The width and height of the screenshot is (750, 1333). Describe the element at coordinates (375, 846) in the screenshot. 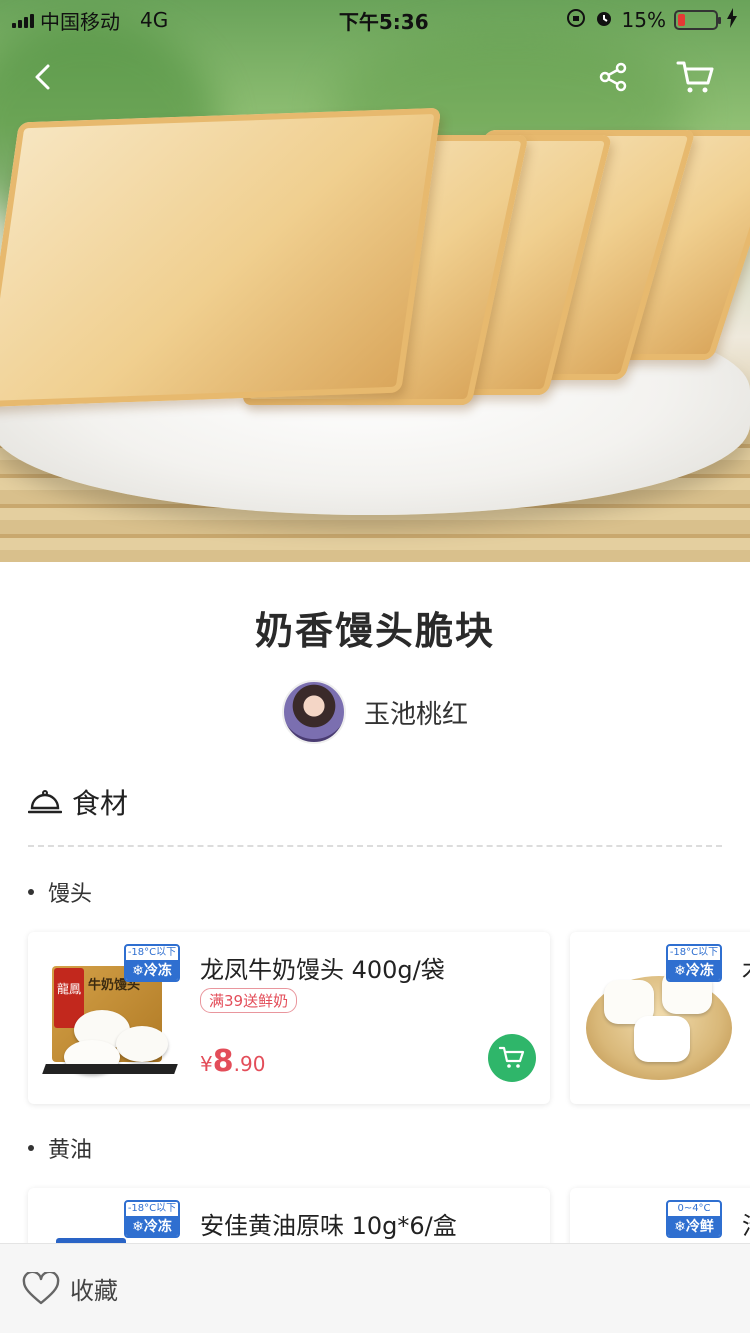

I see `dashed-divider` at that location.